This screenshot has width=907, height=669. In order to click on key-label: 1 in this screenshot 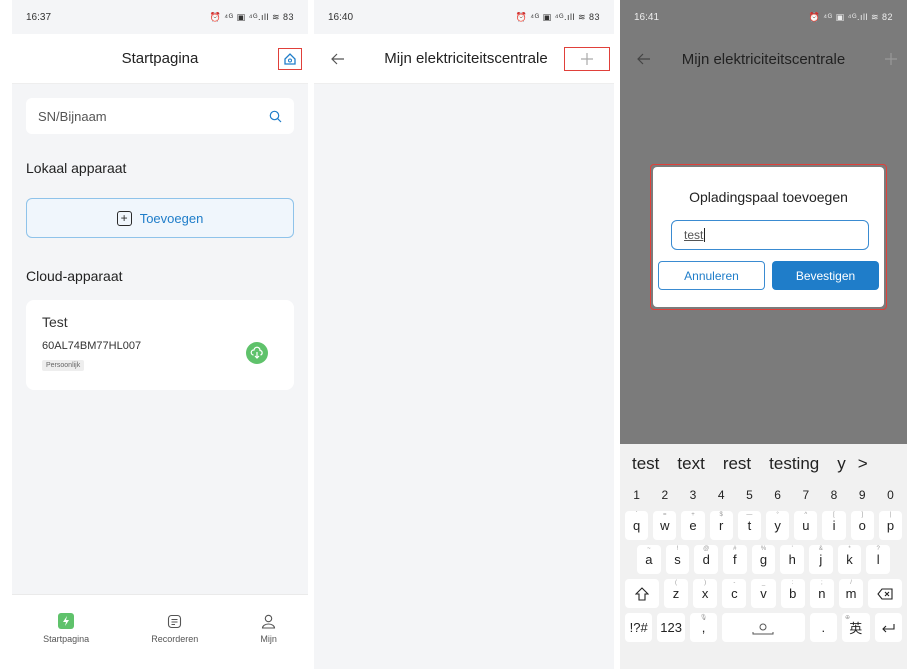, I will do `click(636, 495)`.